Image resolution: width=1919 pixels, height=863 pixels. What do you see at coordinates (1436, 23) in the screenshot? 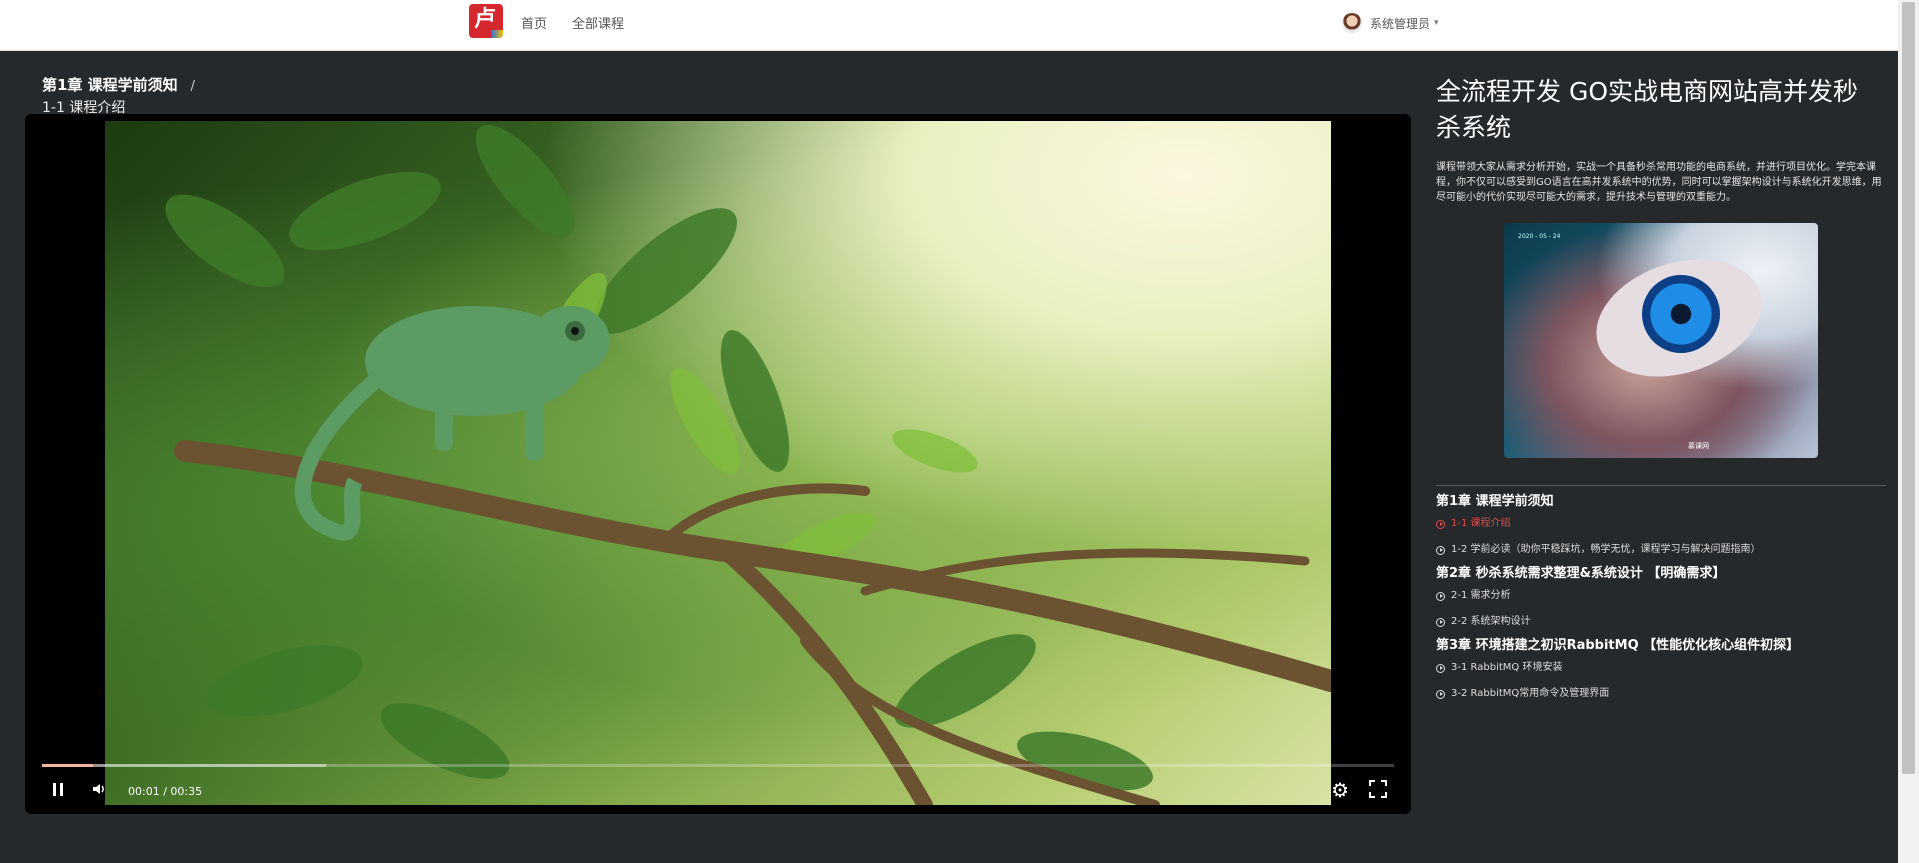
I see `caret-down-icon: ▾` at bounding box center [1436, 23].